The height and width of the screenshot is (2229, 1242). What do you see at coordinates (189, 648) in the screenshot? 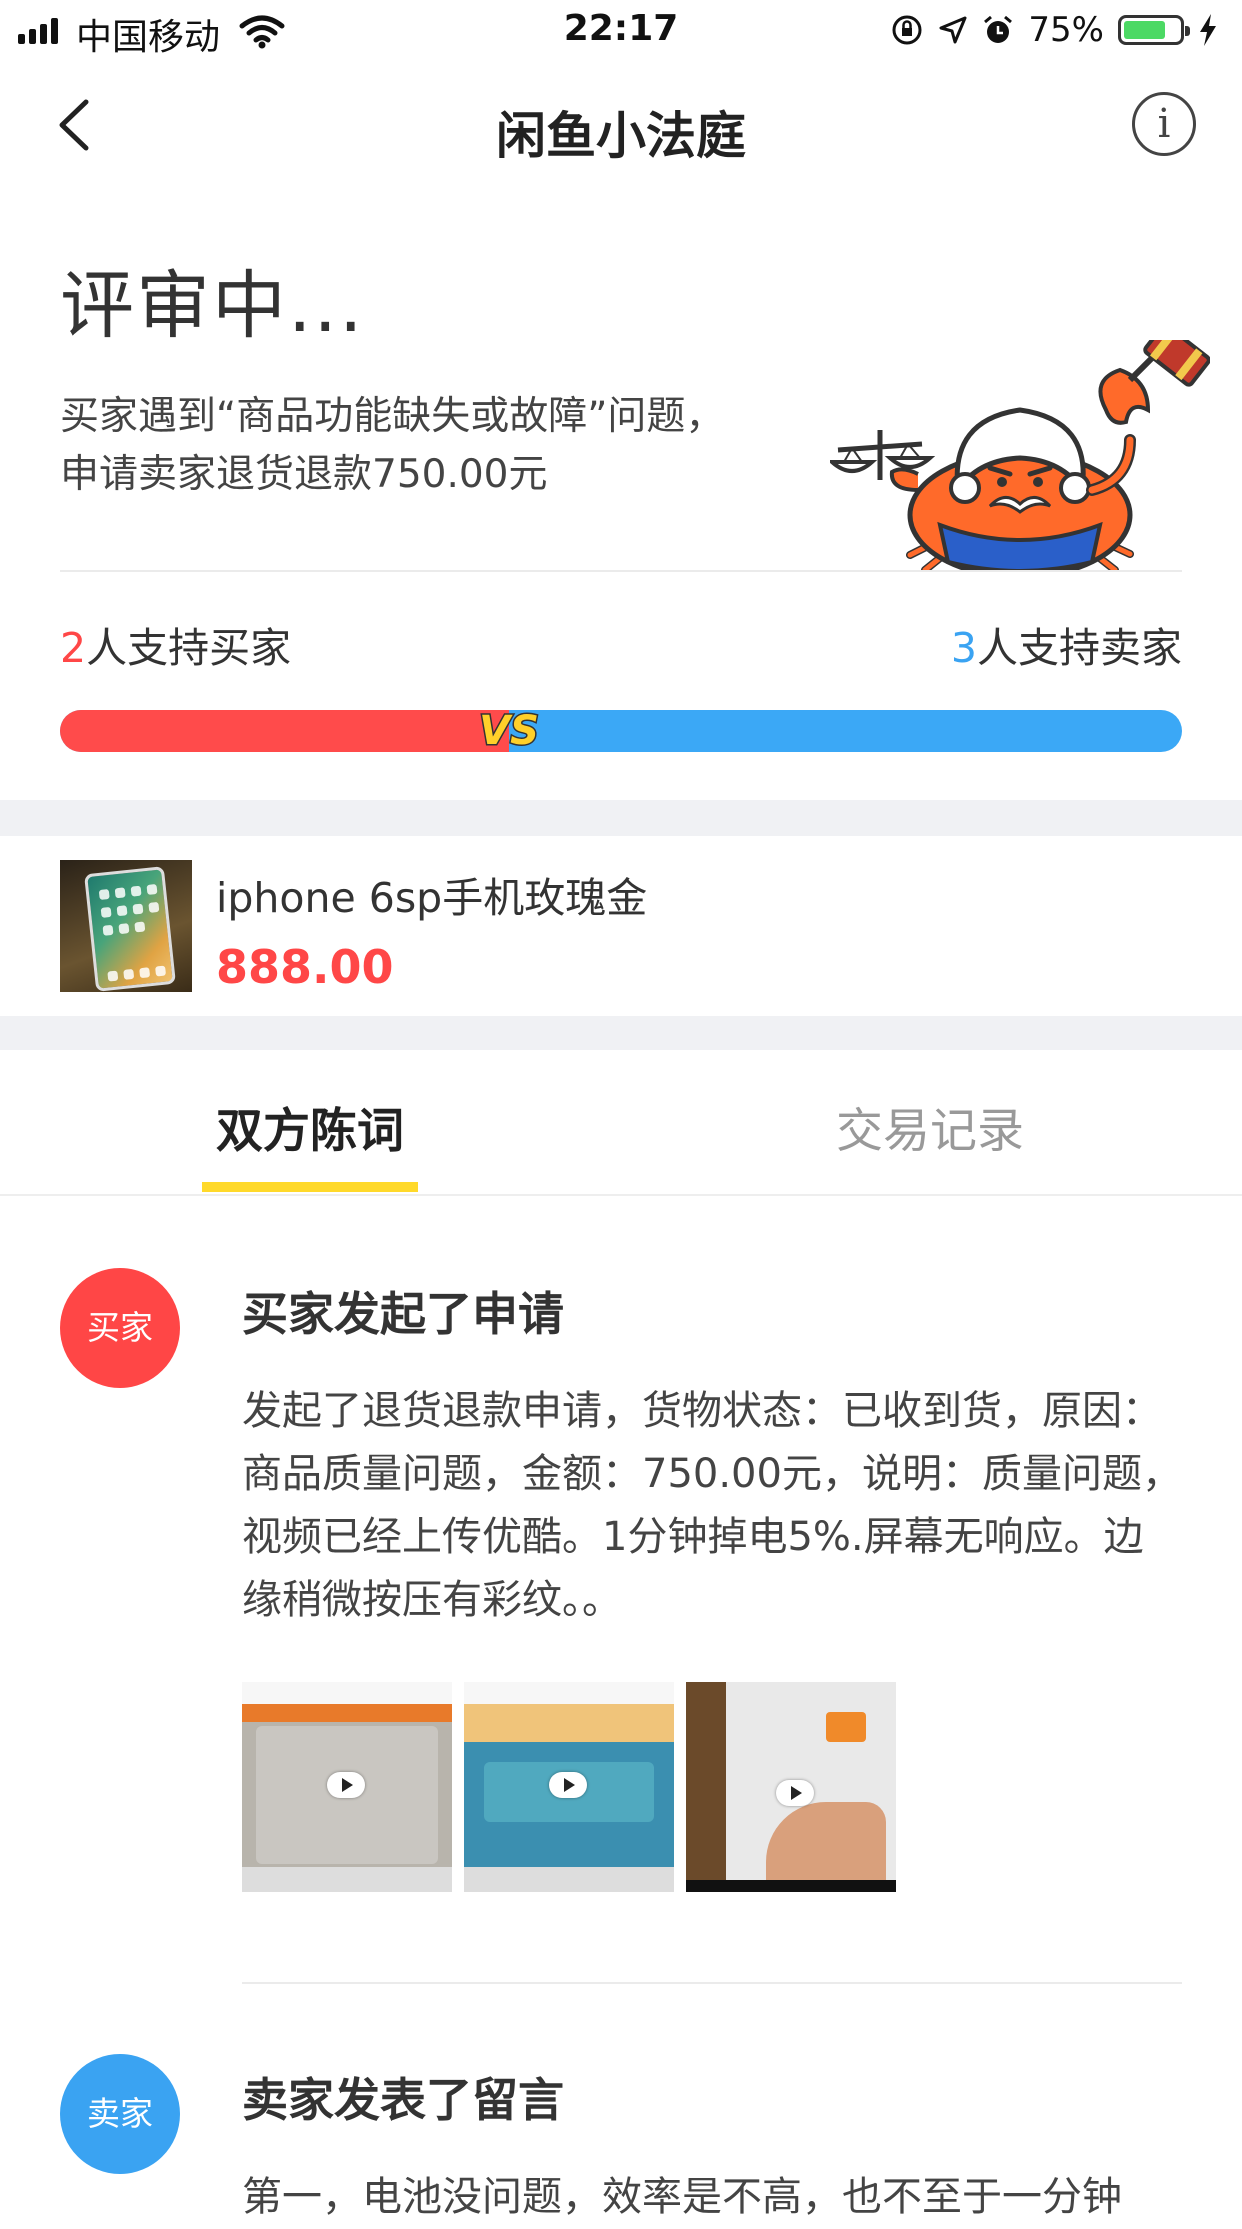
I see `buyer-support-label: 人支持买家` at bounding box center [189, 648].